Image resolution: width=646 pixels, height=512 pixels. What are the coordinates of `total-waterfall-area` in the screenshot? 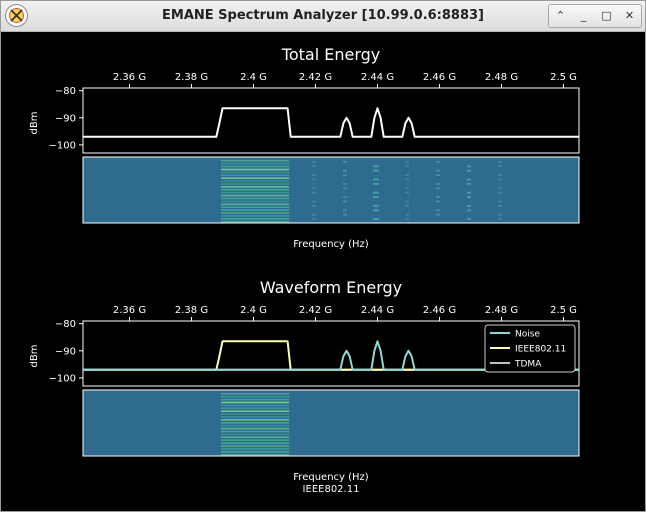 It's located at (331, 190).